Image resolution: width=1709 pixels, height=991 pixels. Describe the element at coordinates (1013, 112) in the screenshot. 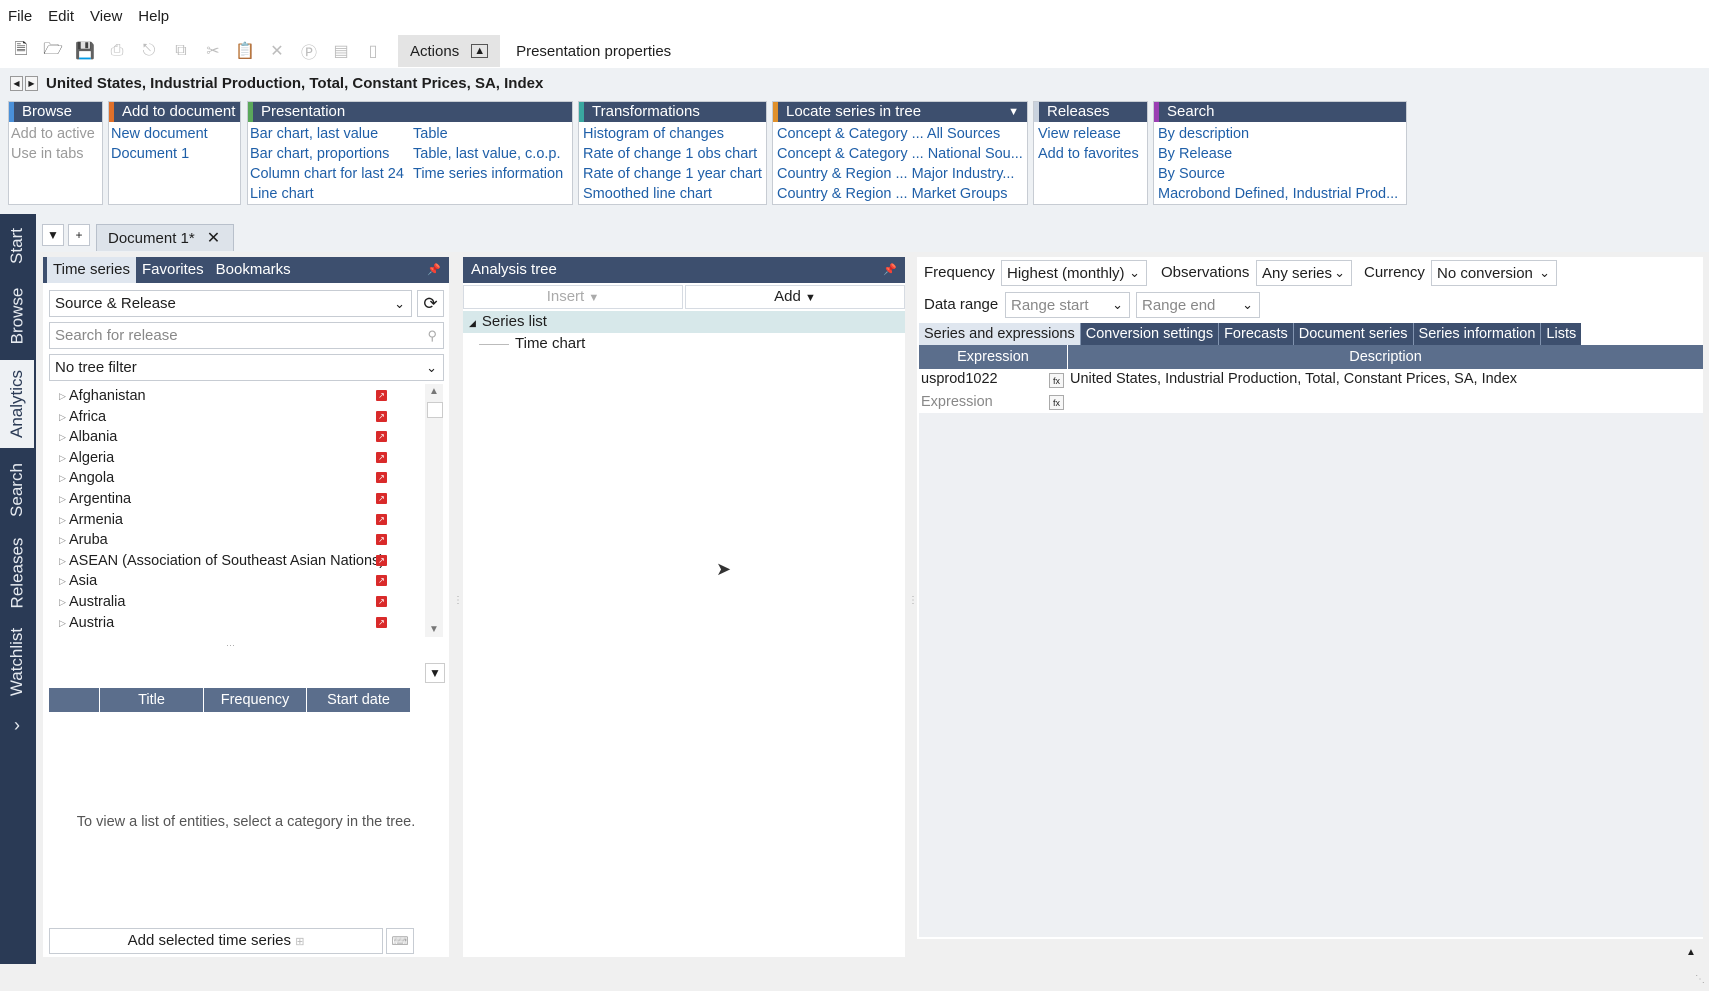

I see `locate-dropdown-icon: ▼` at that location.